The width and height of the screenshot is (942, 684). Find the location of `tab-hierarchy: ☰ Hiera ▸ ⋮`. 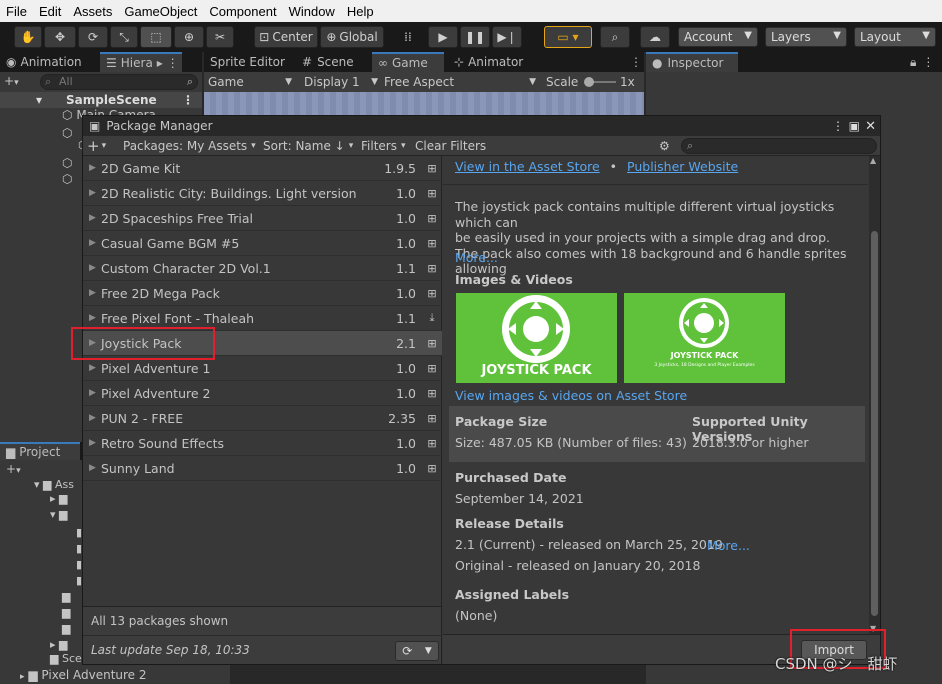

tab-hierarchy: ☰ Hiera ▸ ⋮ is located at coordinates (141, 62).